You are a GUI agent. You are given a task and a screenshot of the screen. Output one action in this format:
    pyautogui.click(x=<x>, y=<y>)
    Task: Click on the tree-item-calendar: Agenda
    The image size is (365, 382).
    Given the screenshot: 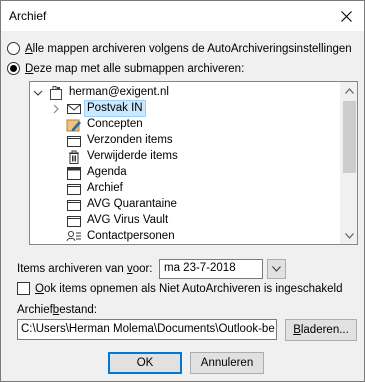 What is the action you would take?
    pyautogui.click(x=97, y=172)
    